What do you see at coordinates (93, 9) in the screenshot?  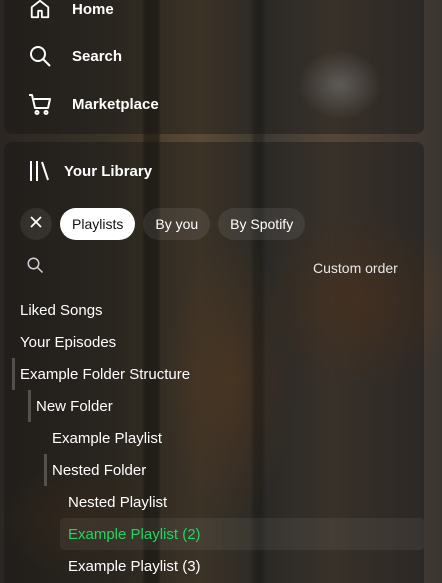 I see `nav-home-label: Home` at bounding box center [93, 9].